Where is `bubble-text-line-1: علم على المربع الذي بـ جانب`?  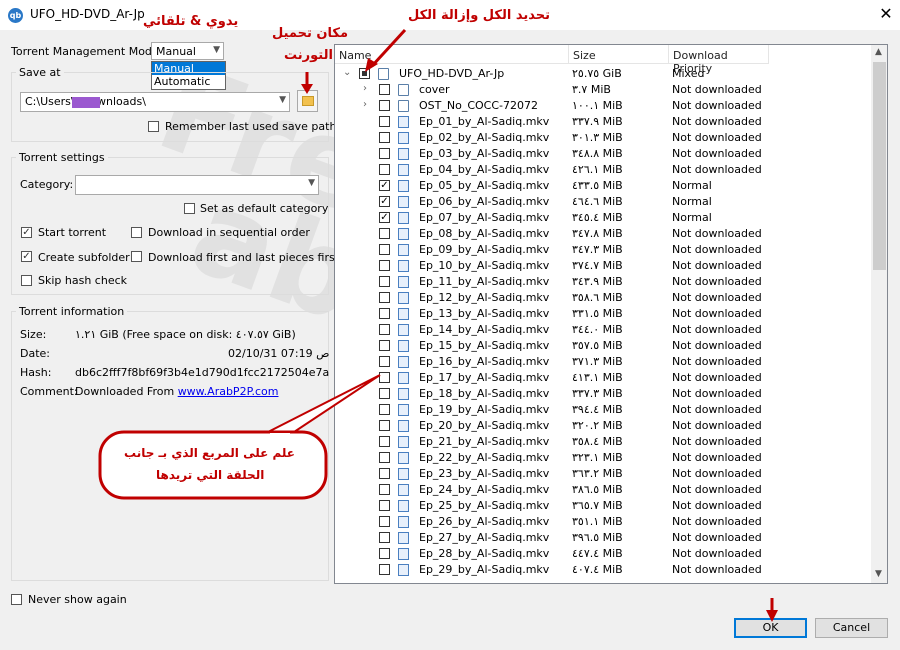 bubble-text-line-1: علم على المربع الذي بـ جانب is located at coordinates (209, 453).